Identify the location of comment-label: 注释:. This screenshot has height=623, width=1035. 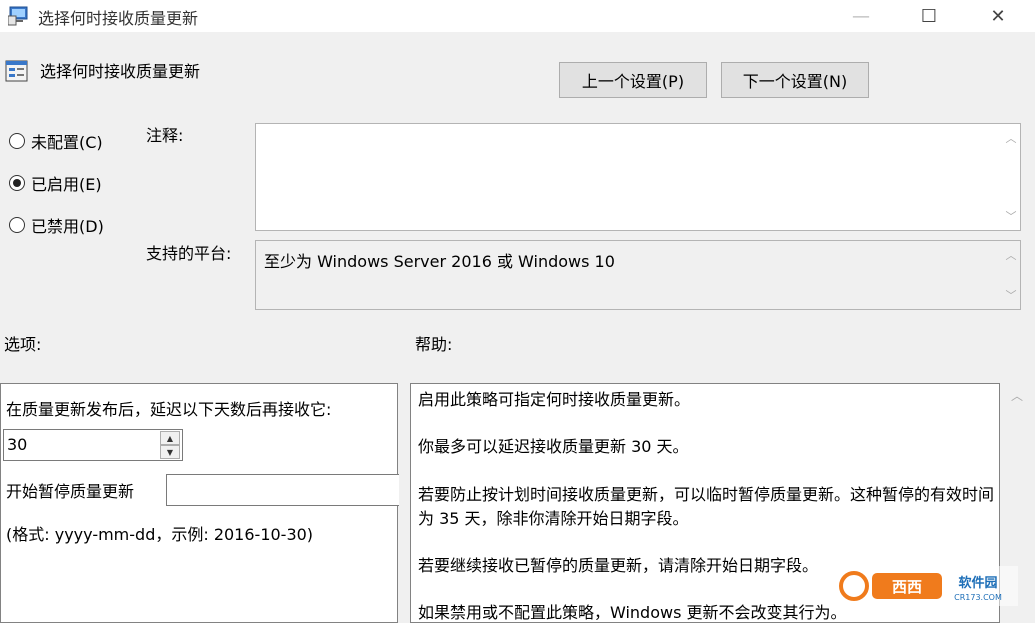
(165, 135).